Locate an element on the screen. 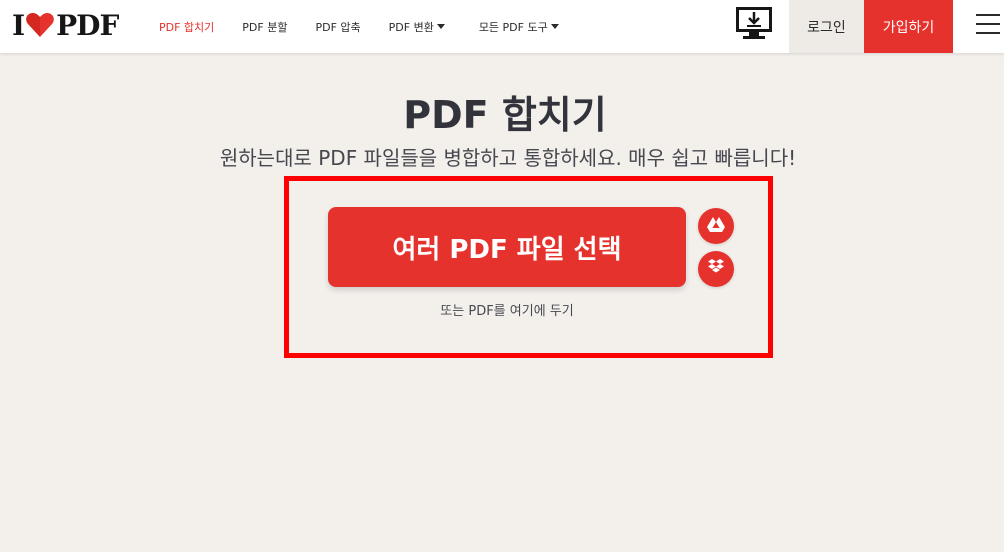 This screenshot has width=1004, height=552. nav-all-pdf-tools: 모든 PDF 도구 is located at coordinates (519, 27).